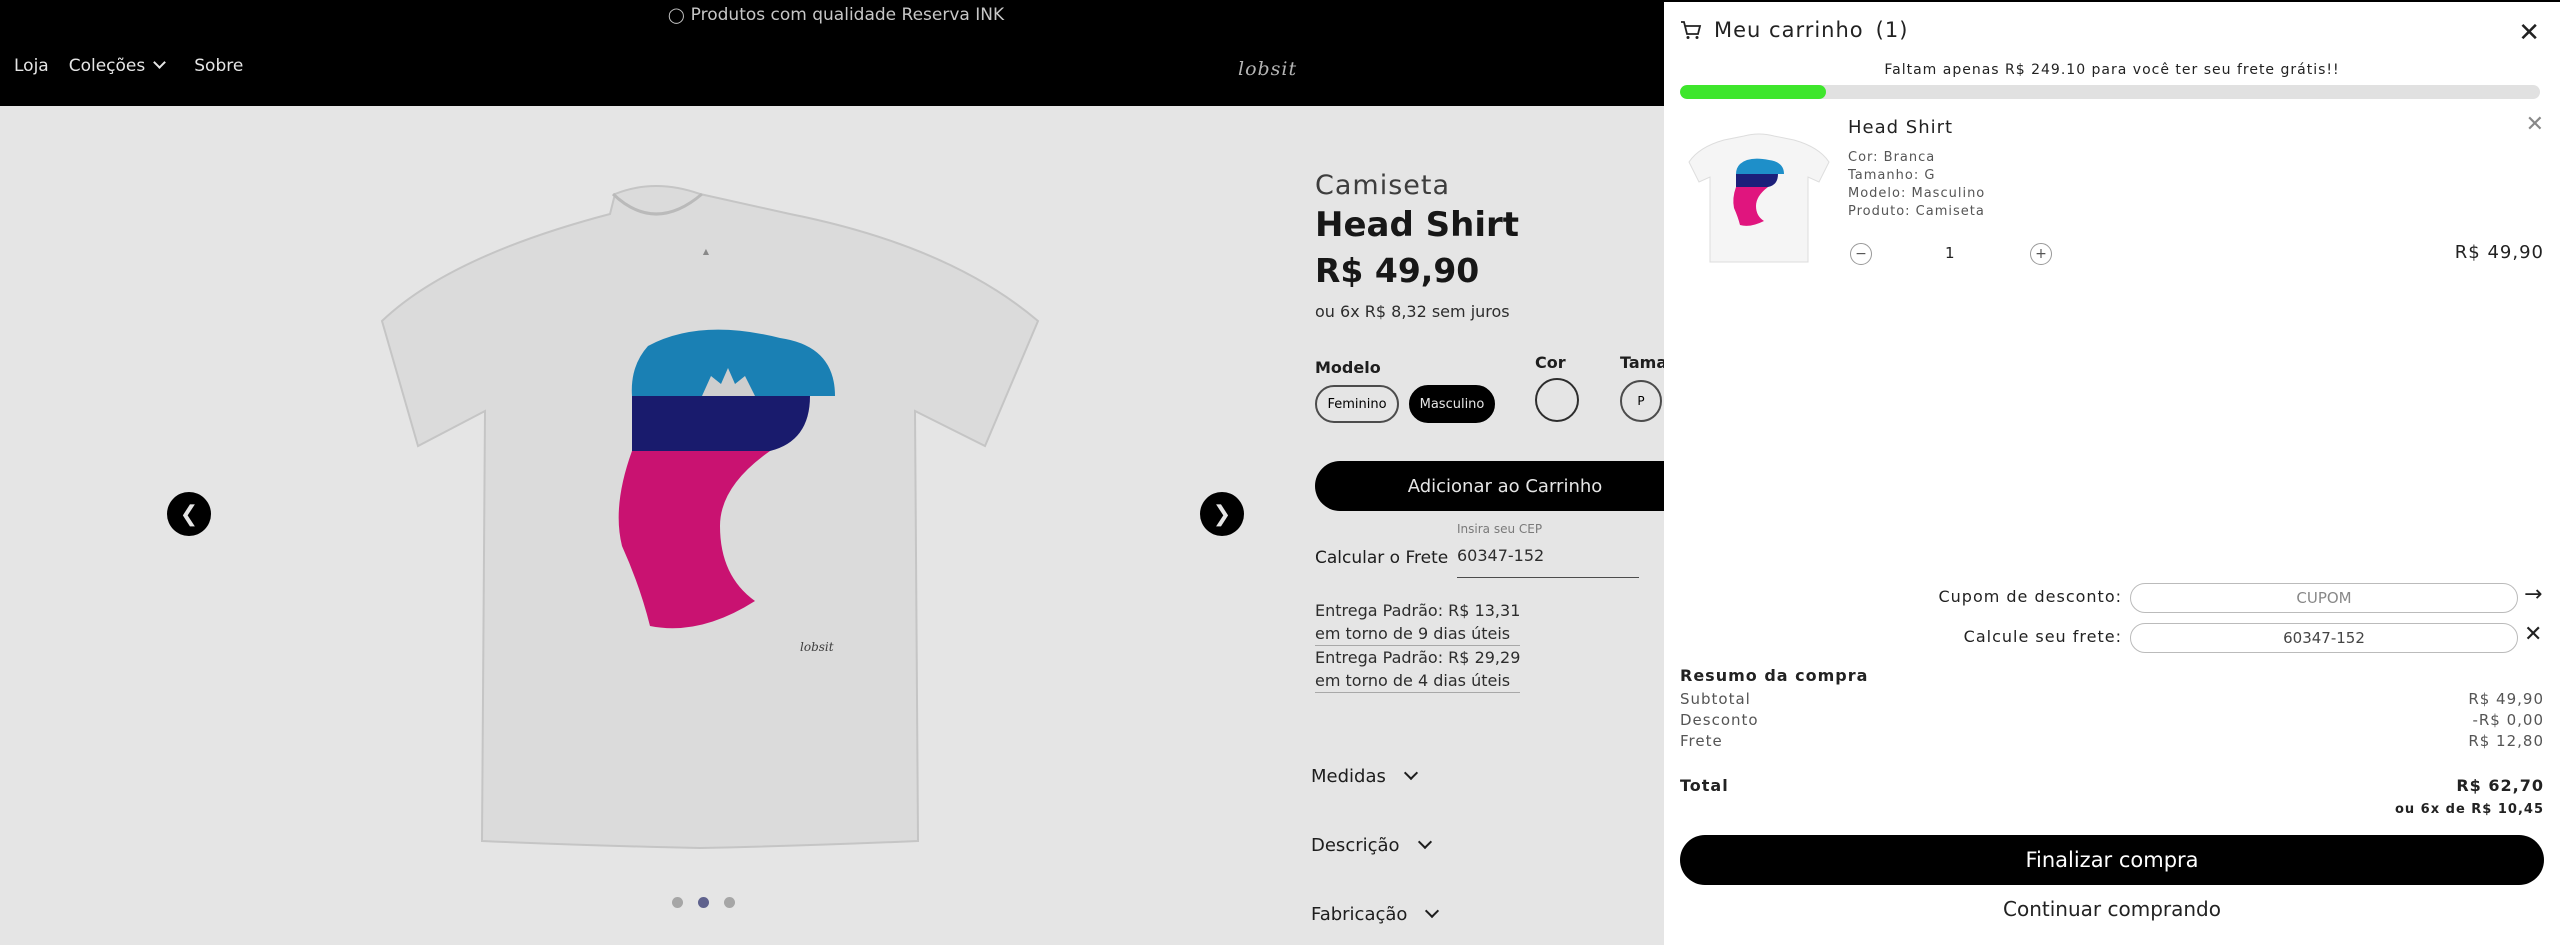  Describe the element at coordinates (2533, 634) in the screenshot. I see `clear-freight-icon: ✕` at that location.